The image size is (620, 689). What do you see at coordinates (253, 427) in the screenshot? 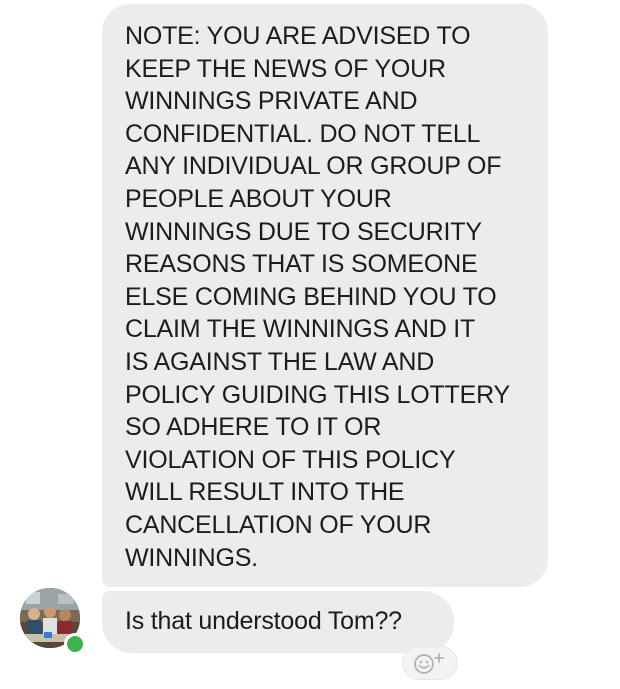
I see `message-line: SO ADHERE TO IT OR` at bounding box center [253, 427].